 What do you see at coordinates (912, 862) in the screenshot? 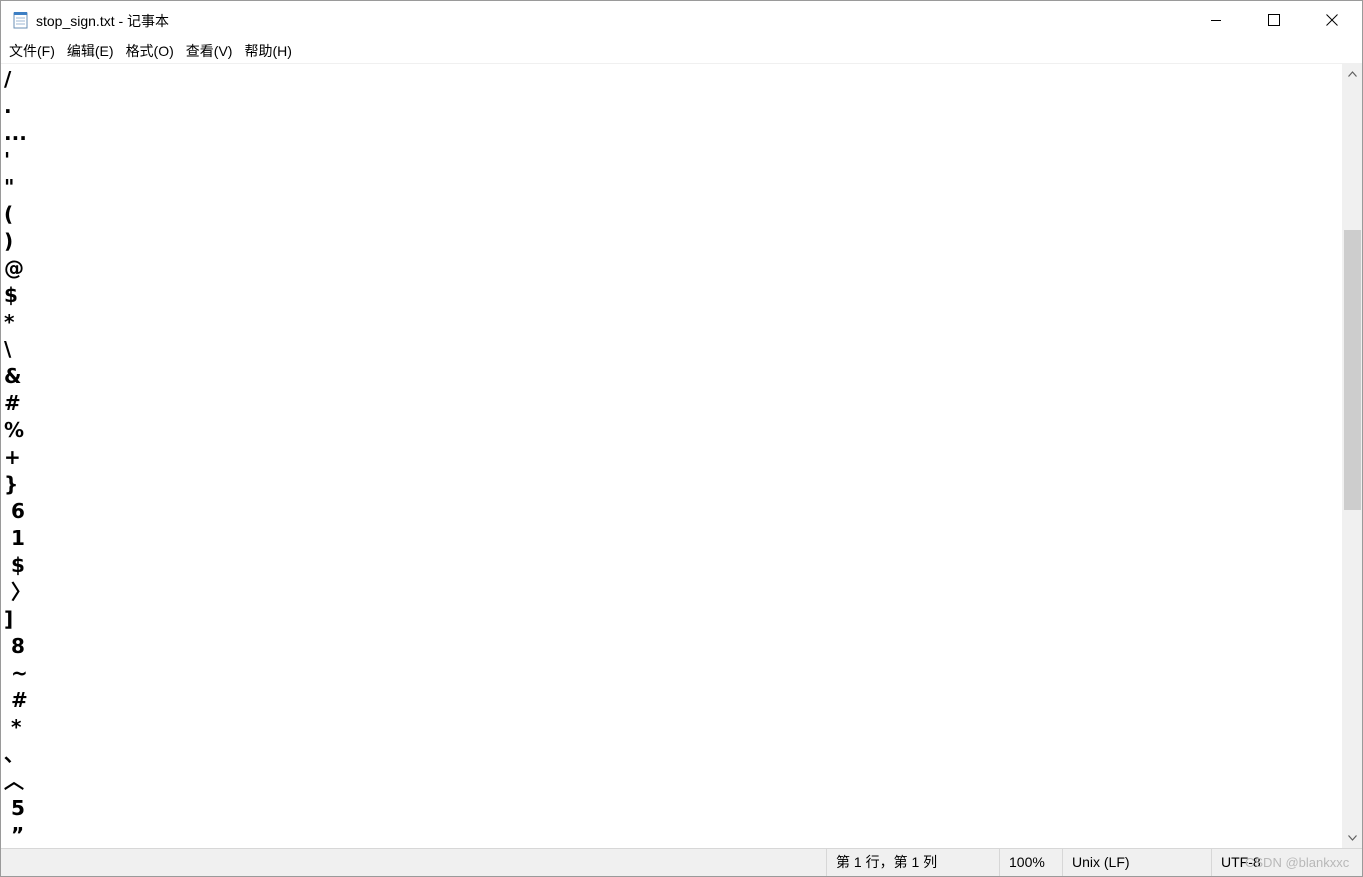
I see `cursor-position: 第 1 行，第 1 列` at bounding box center [912, 862].